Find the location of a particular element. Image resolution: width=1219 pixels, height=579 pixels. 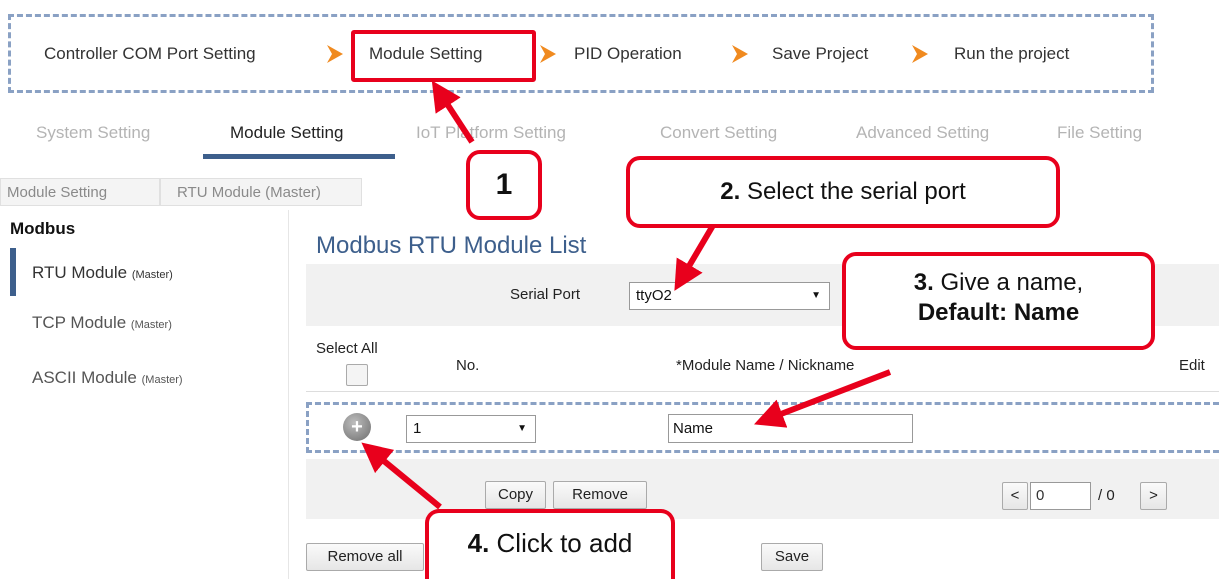

sidebar-item-ascii-module: ASCII Module (Master) is located at coordinates (107, 378).